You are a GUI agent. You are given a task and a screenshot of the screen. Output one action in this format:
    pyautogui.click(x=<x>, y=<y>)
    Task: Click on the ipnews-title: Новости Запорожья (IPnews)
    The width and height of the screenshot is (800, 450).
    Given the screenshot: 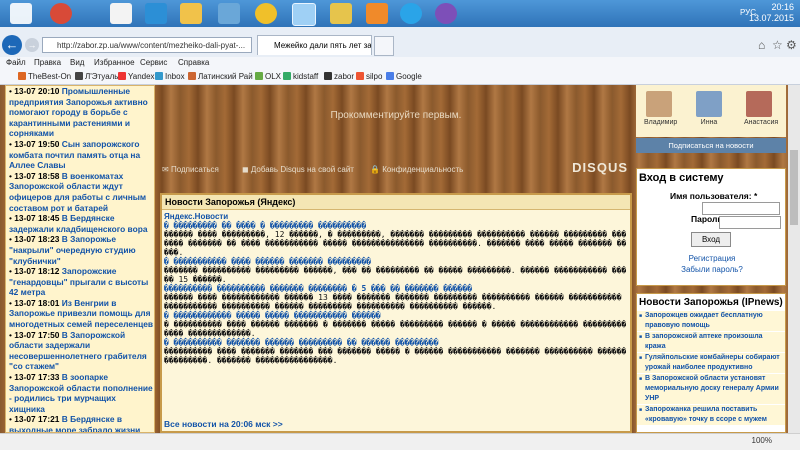 What is the action you would take?
    pyautogui.click(x=711, y=302)
    